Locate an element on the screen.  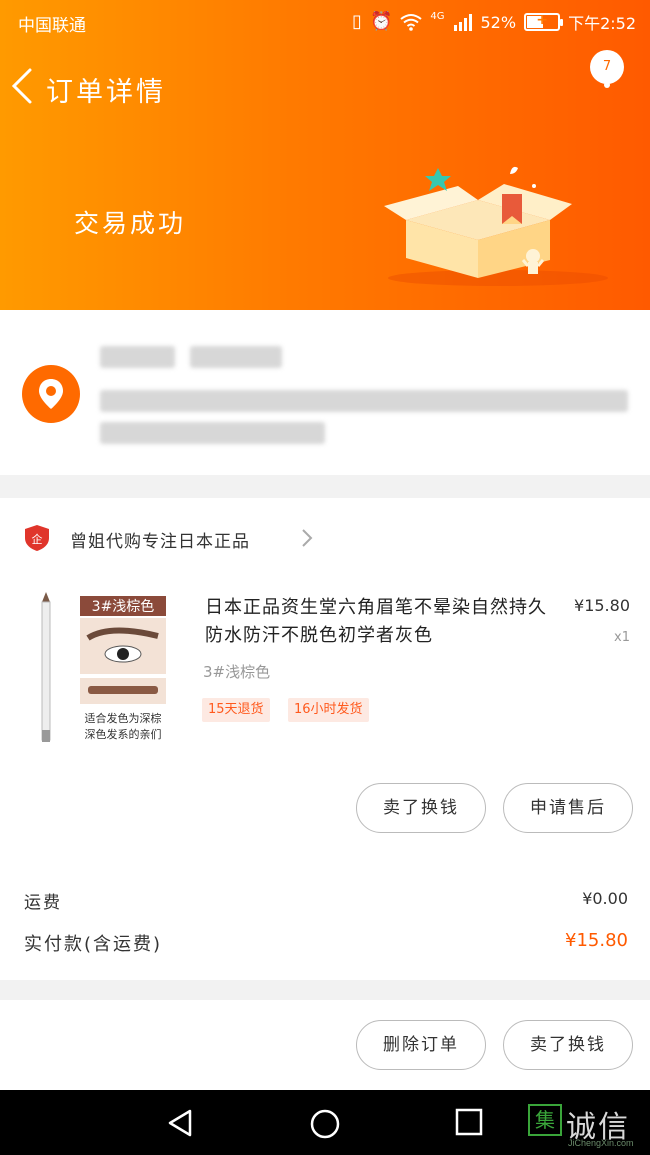
phone-blurred is located at coordinates (236, 357).